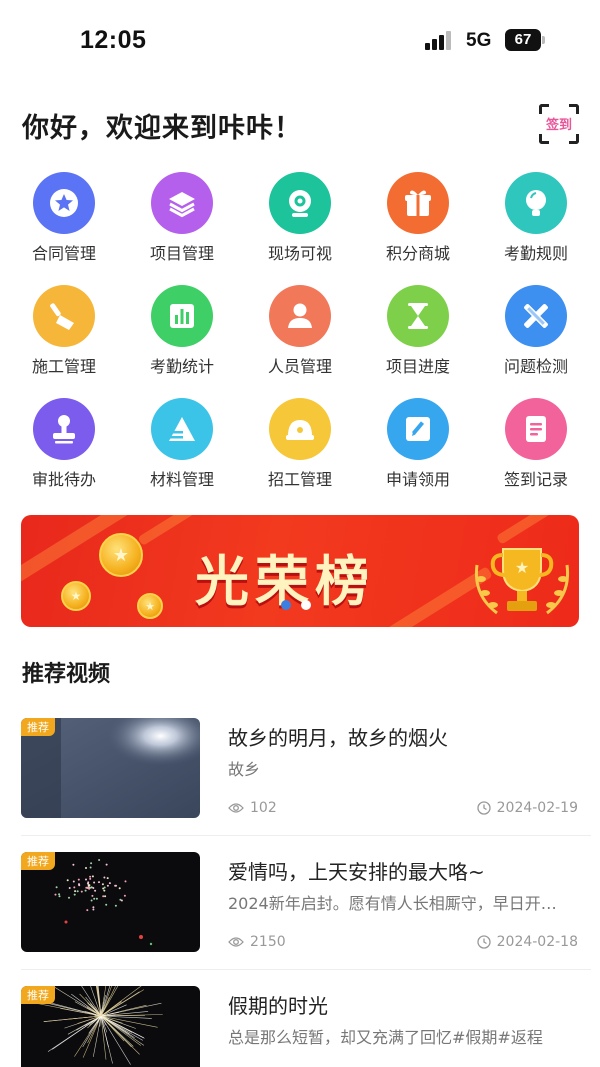  Describe the element at coordinates (64, 203) in the screenshot. I see `star-badge-icon` at that location.